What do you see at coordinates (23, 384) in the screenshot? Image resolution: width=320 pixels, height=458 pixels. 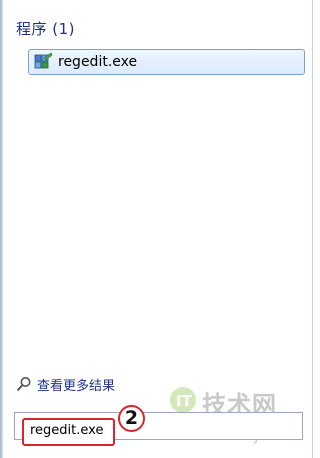 I see `search-icon` at bounding box center [23, 384].